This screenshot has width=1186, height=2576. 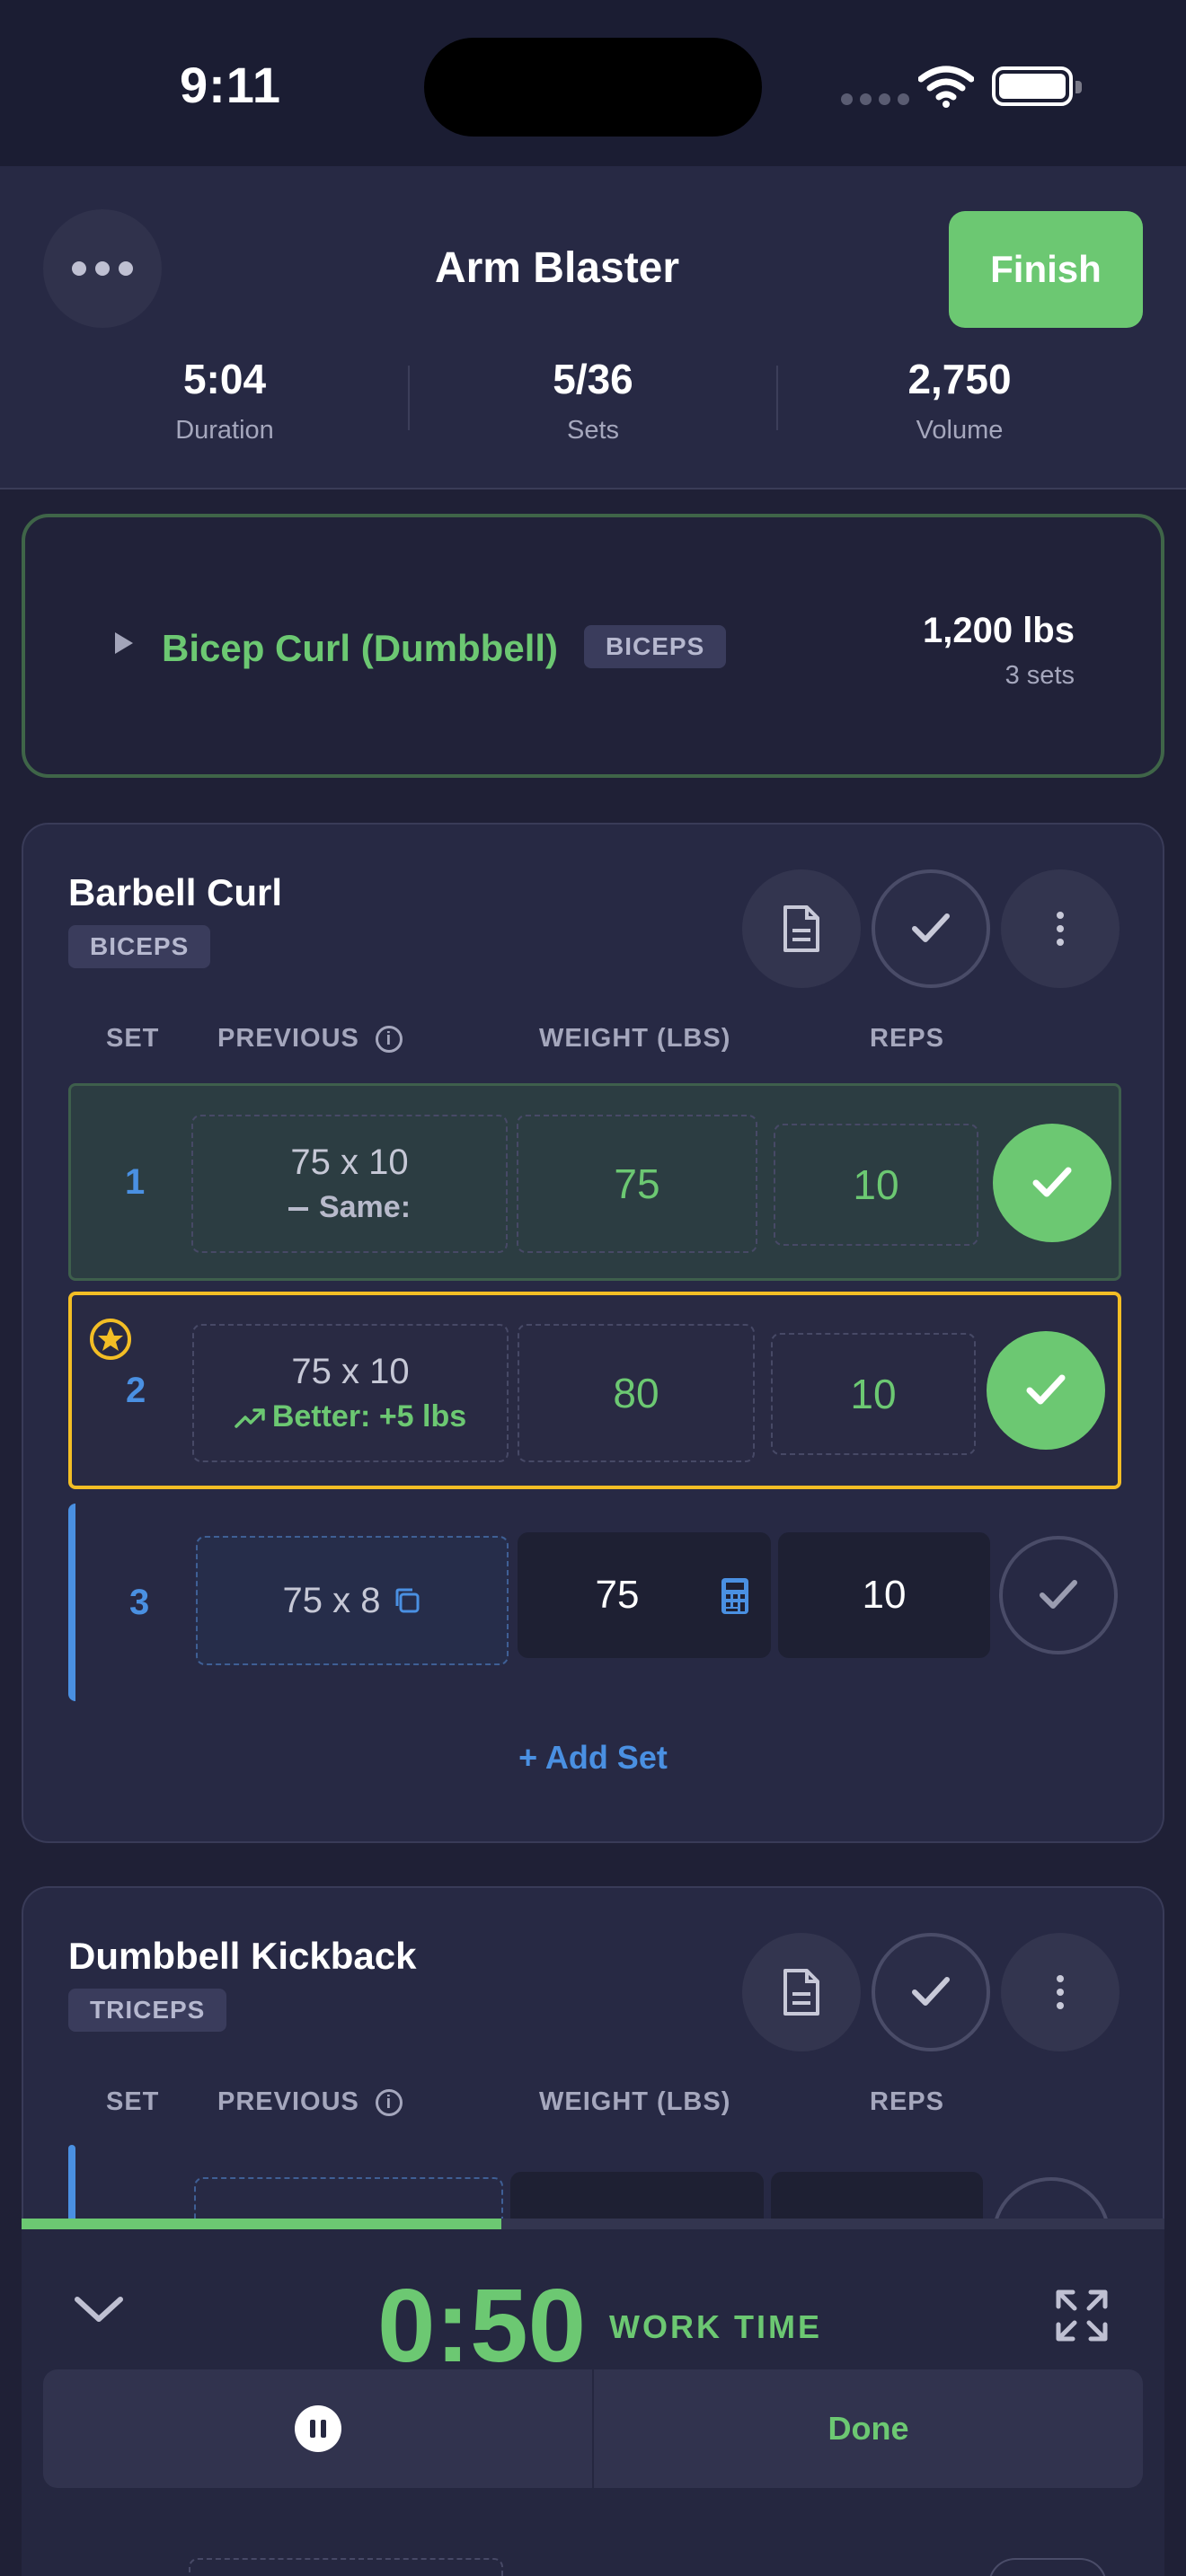 What do you see at coordinates (715, 2326) in the screenshot?
I see `timer-label: WORK TIME` at bounding box center [715, 2326].